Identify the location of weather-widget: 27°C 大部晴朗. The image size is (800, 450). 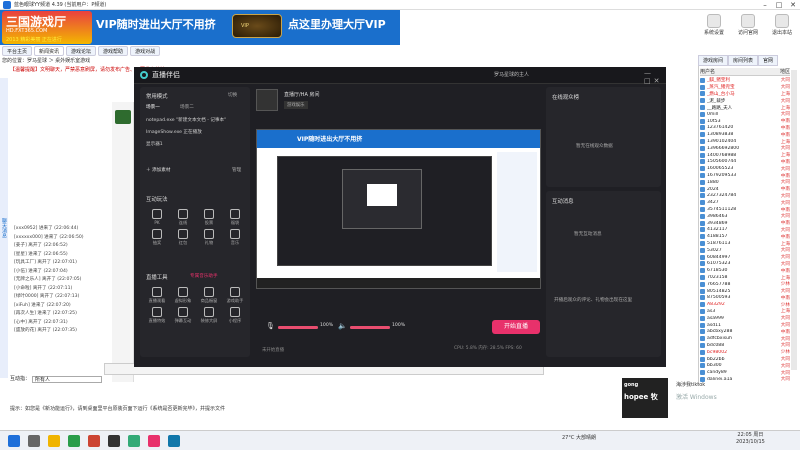
(579, 437).